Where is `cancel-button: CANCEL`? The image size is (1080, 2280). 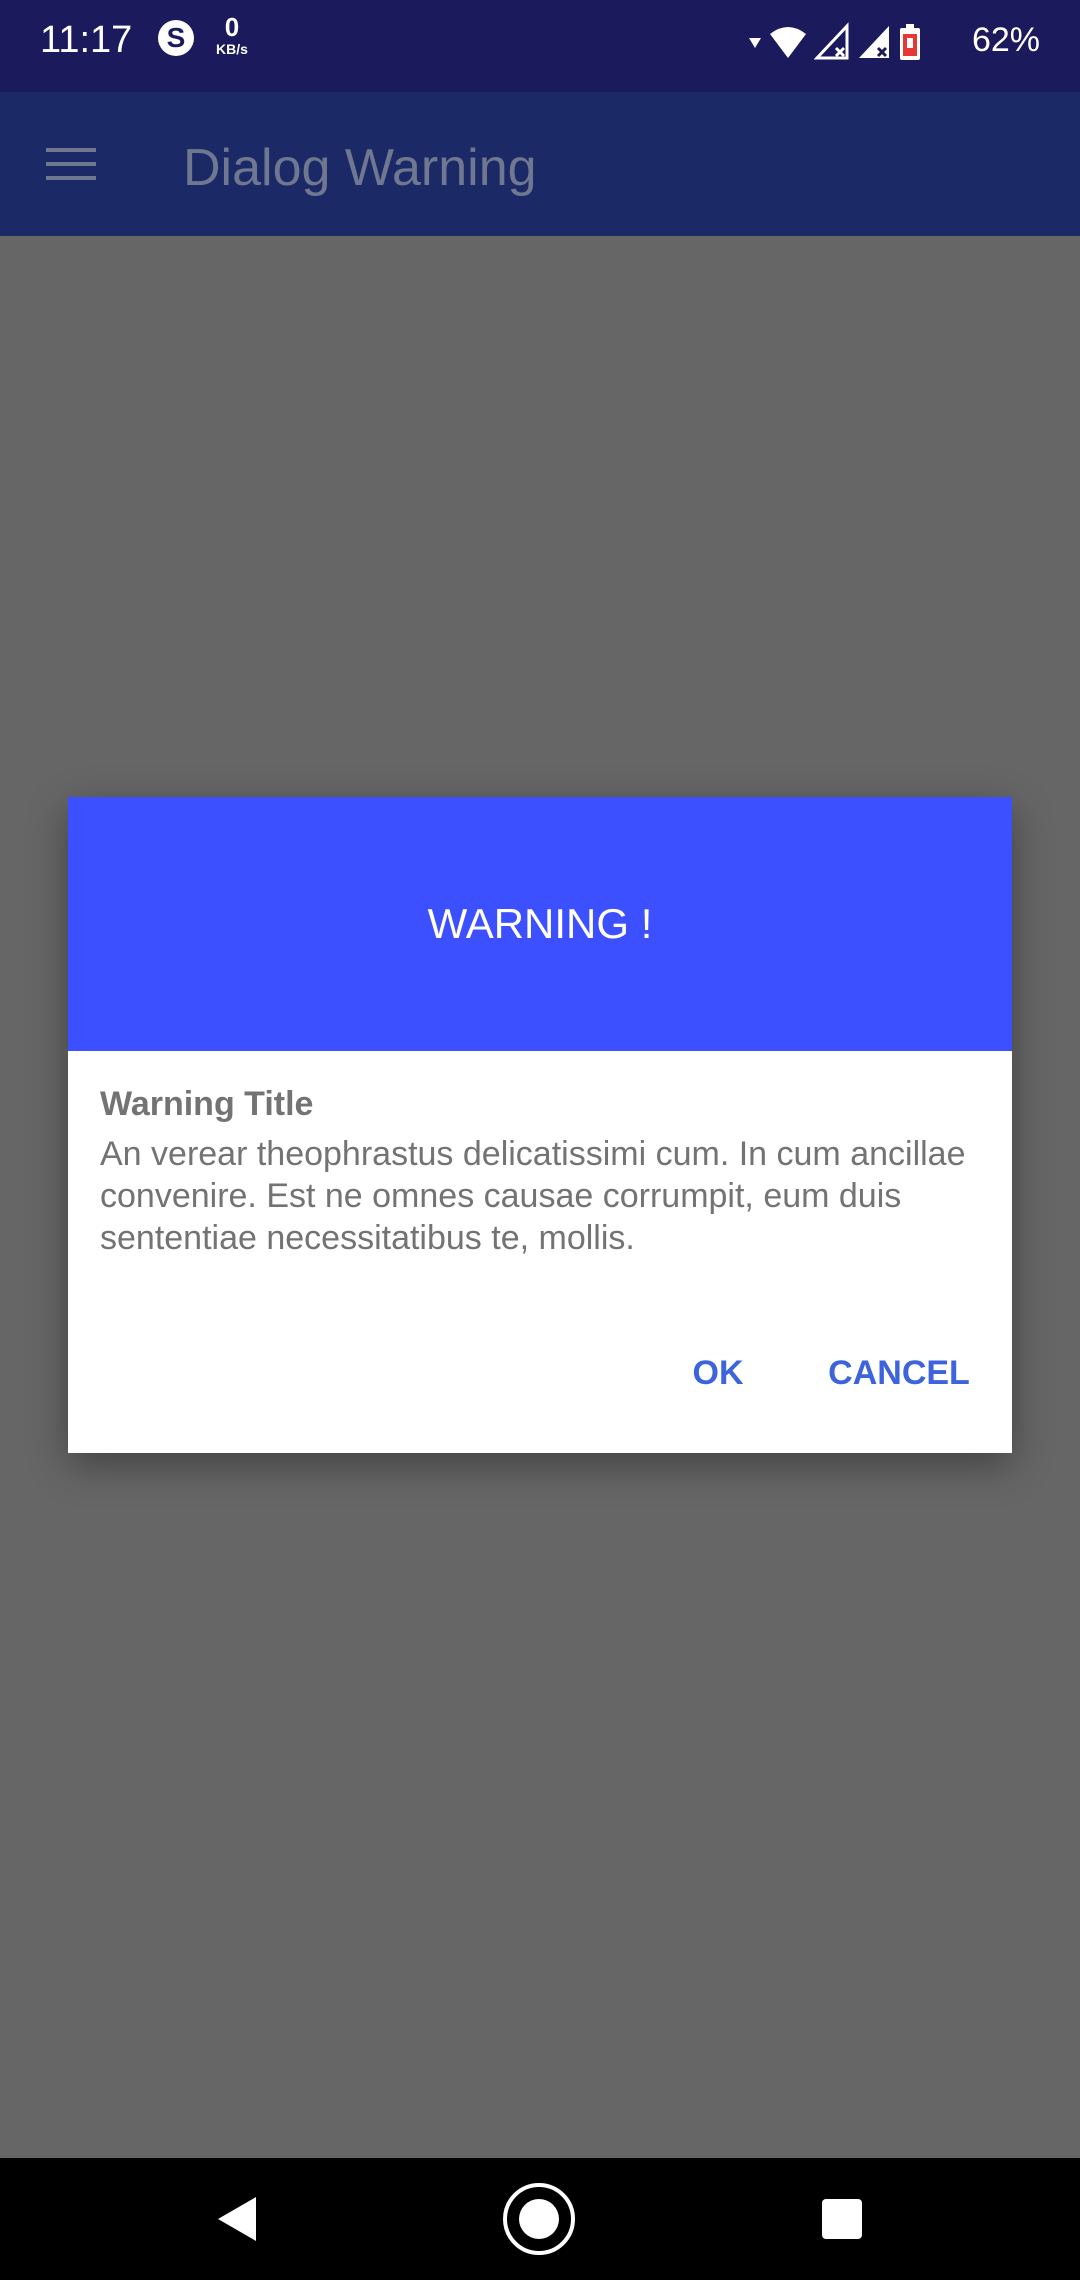 cancel-button: CANCEL is located at coordinates (899, 1373).